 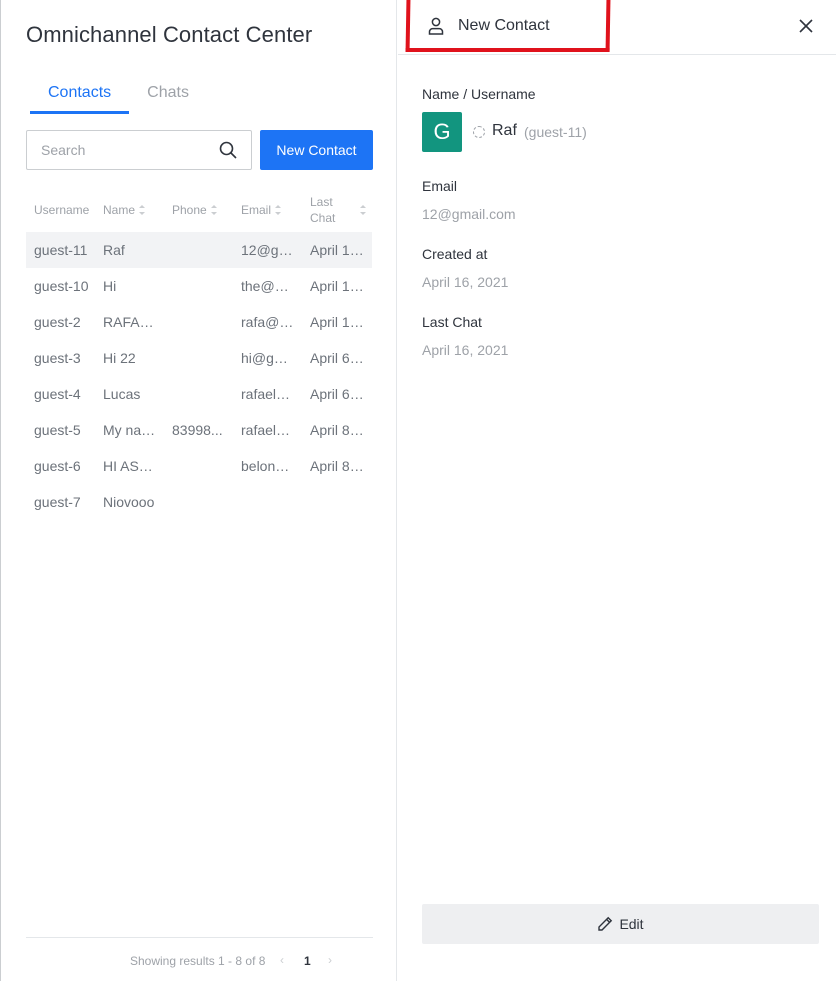 What do you see at coordinates (341, 322) in the screenshot?
I see `table-cell-last-chat: April 14, 2021` at bounding box center [341, 322].